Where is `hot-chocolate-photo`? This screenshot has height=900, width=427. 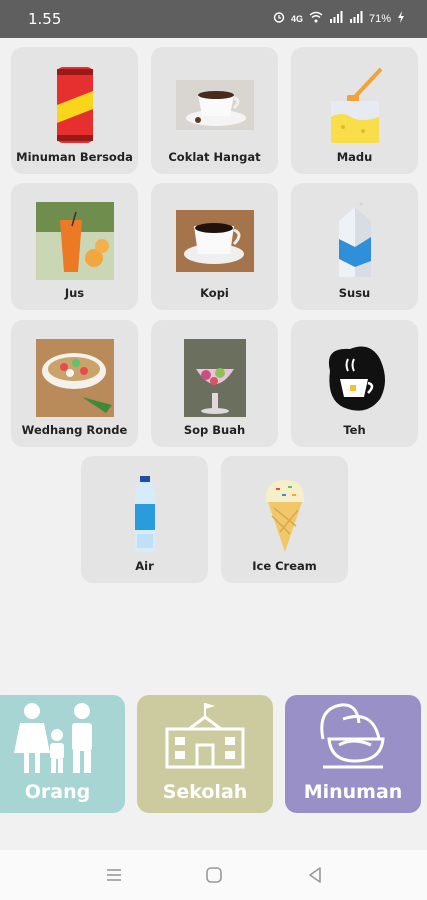 hot-chocolate-photo is located at coordinates (215, 105).